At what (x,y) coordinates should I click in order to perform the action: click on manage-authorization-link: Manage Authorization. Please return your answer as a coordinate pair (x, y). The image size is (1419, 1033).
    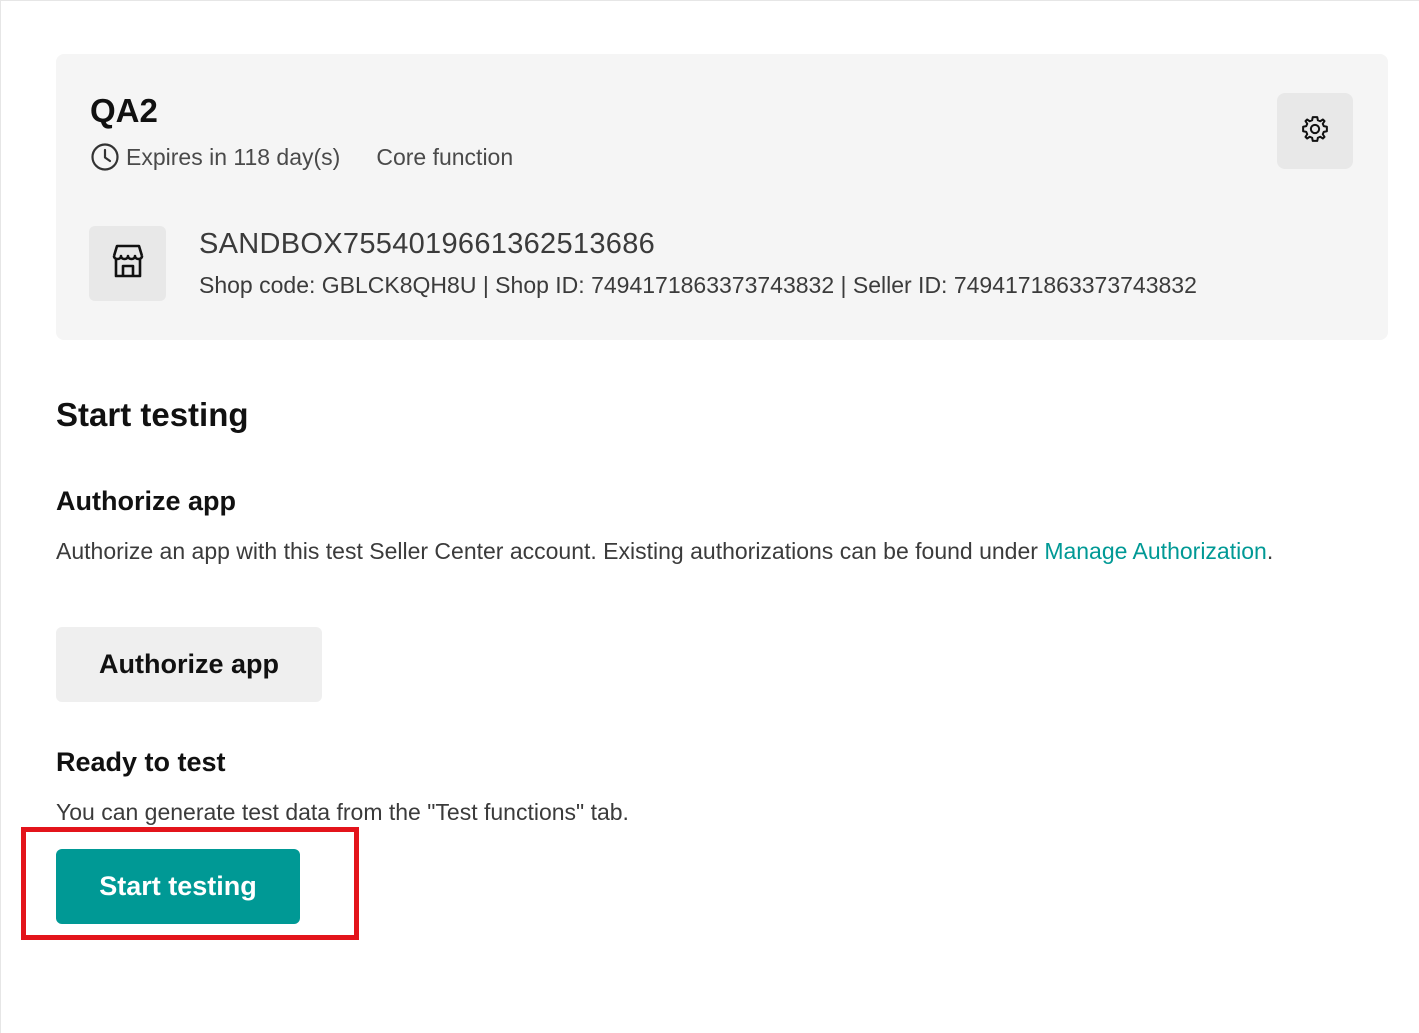
    Looking at the image, I should click on (1155, 551).